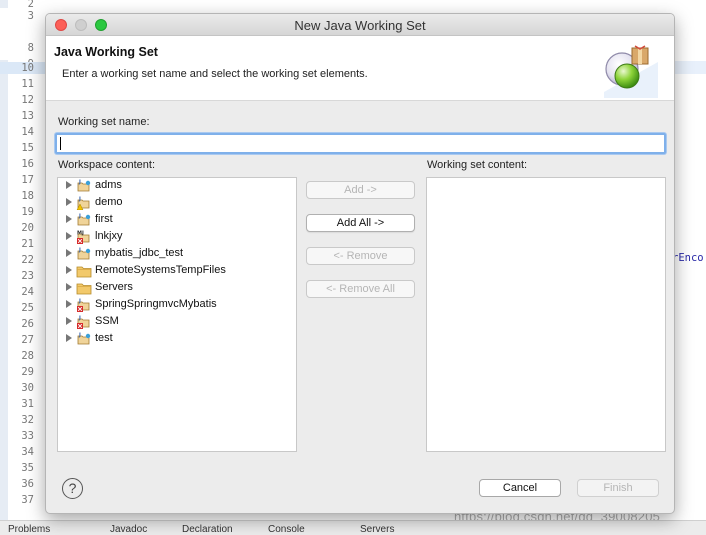  What do you see at coordinates (27, 196) in the screenshot?
I see `line-number: 18` at bounding box center [27, 196].